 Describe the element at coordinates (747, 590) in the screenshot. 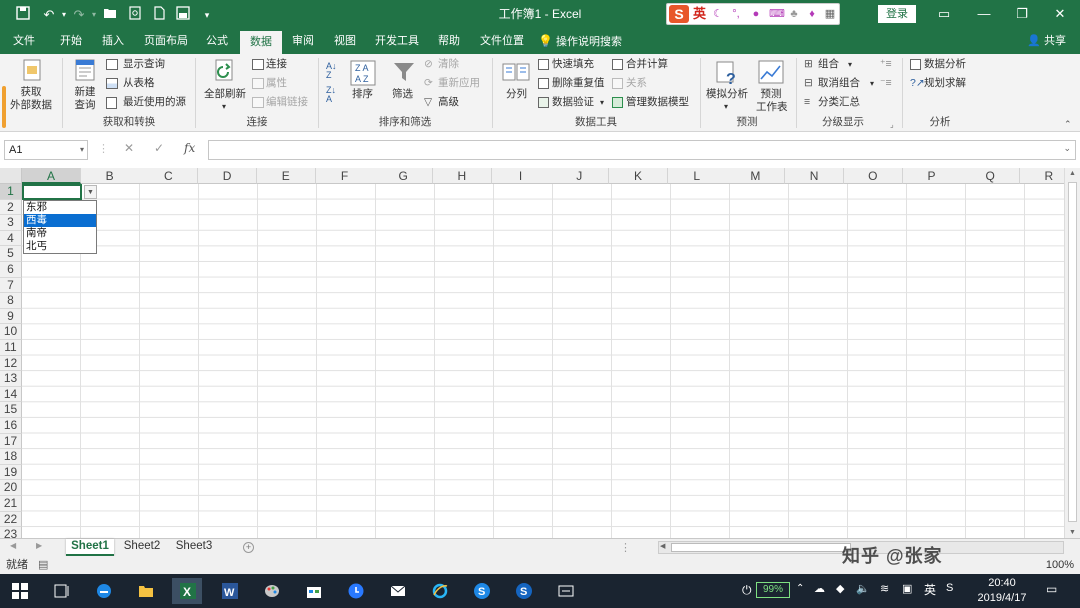

I see `power-plug-icon: ⏻` at that location.